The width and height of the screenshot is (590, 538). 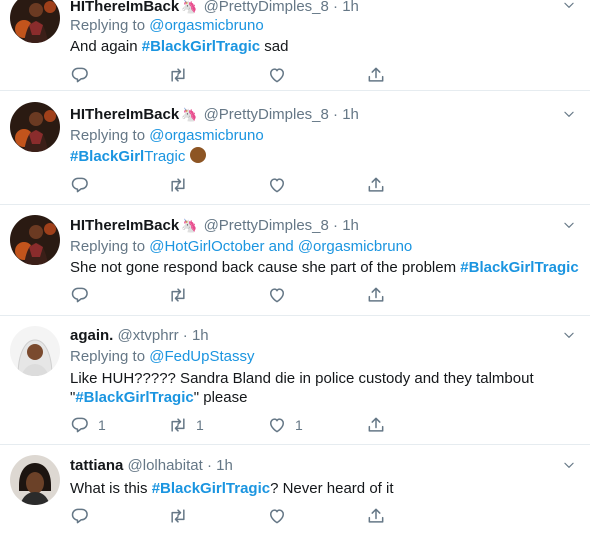 What do you see at coordinates (165, 465) in the screenshot?
I see `handle: @lolhabitat` at bounding box center [165, 465].